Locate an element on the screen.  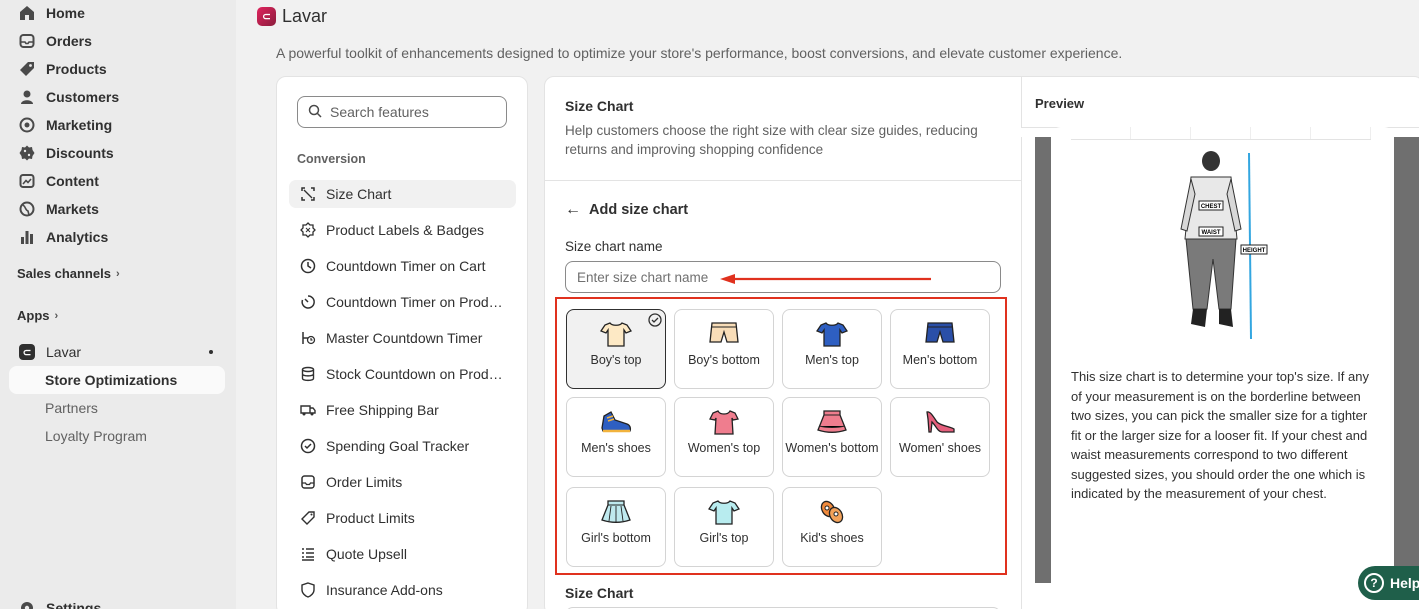
template-label: Men's shoes is located at coordinates (616, 448).